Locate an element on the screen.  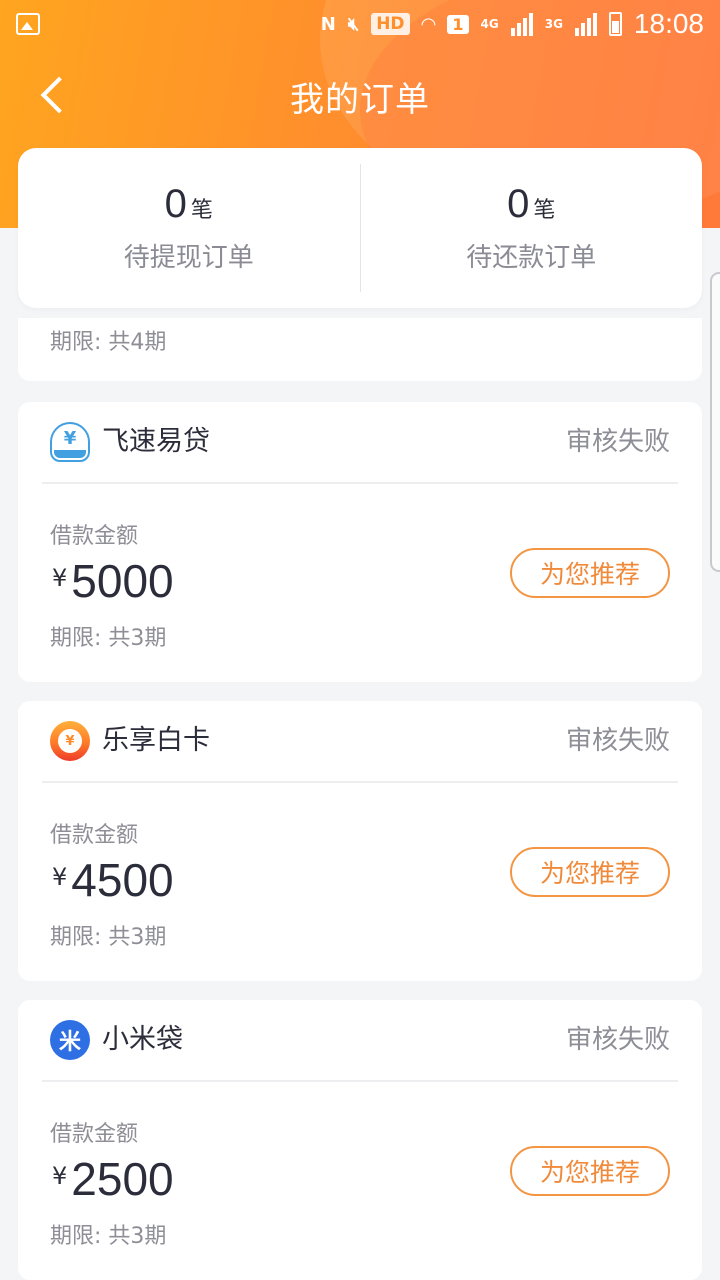
loan-amount: 2500 is located at coordinates (122, 1179).